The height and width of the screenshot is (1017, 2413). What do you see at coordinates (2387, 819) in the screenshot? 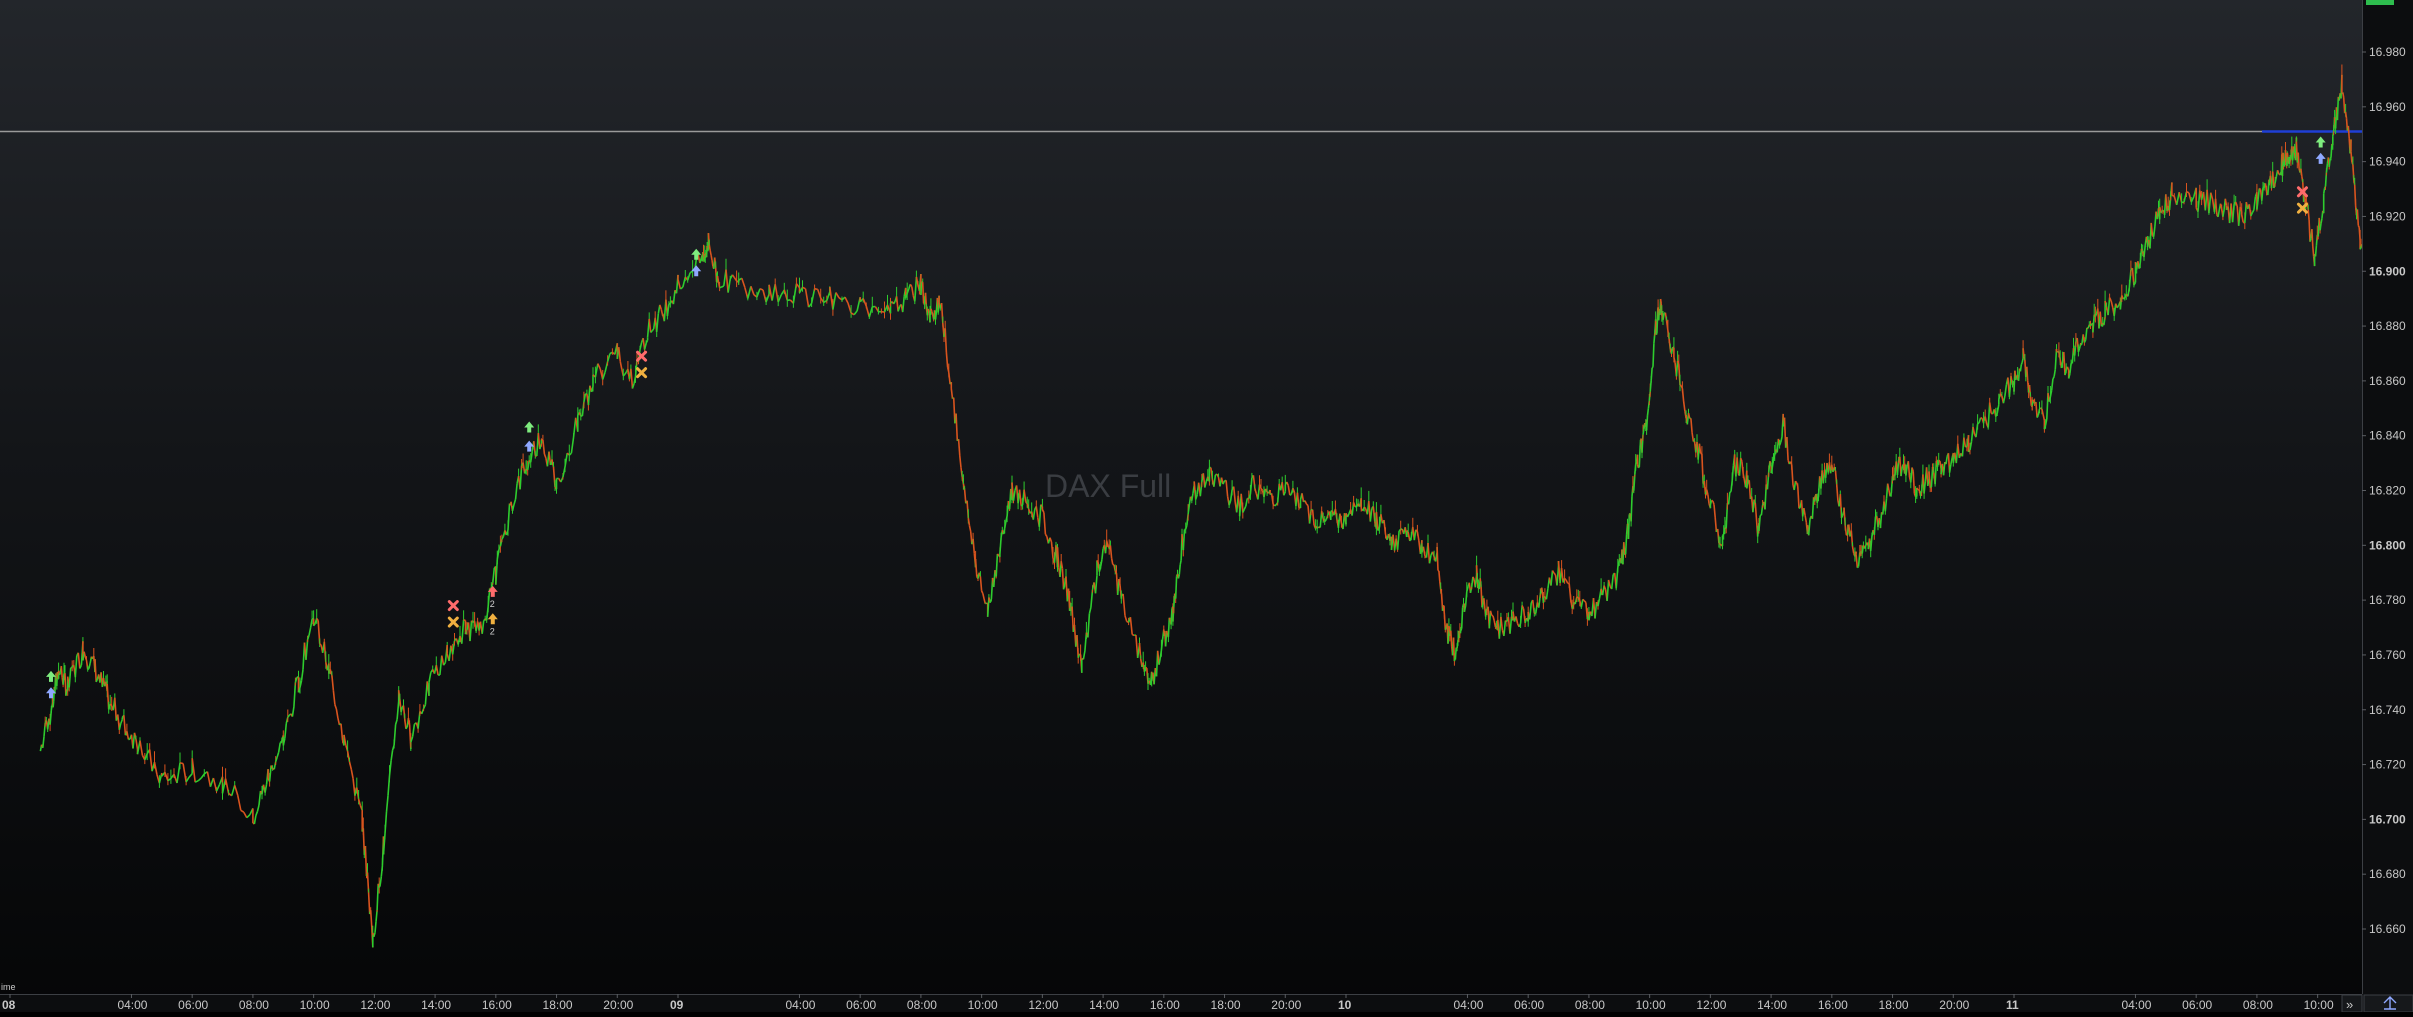
I see `y-tick-label: 16.700` at bounding box center [2387, 819].